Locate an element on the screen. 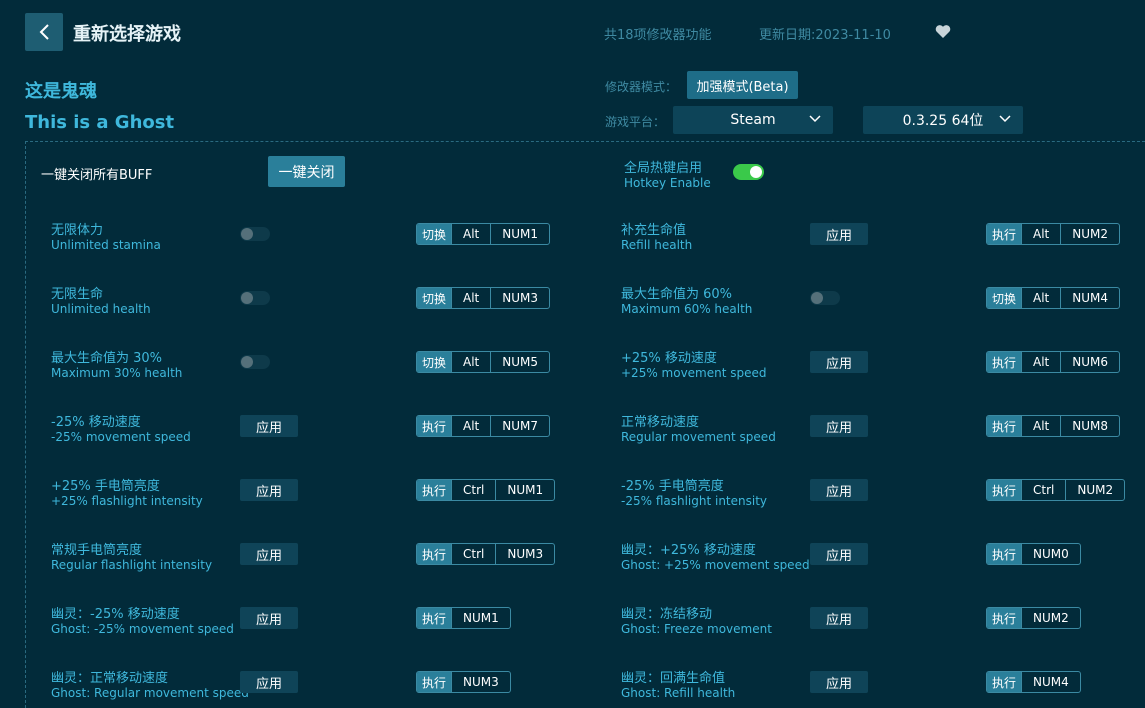  hotkey-combo: 执行 Alt NUM6 is located at coordinates (1053, 362).